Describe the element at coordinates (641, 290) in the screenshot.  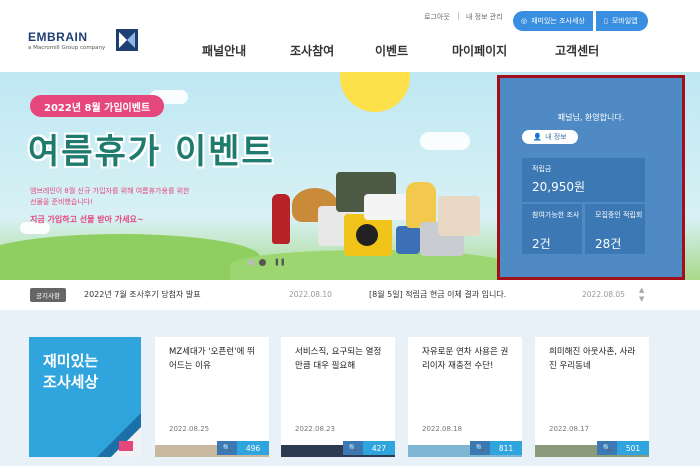
I see `arrow-up-icon: ▲` at that location.